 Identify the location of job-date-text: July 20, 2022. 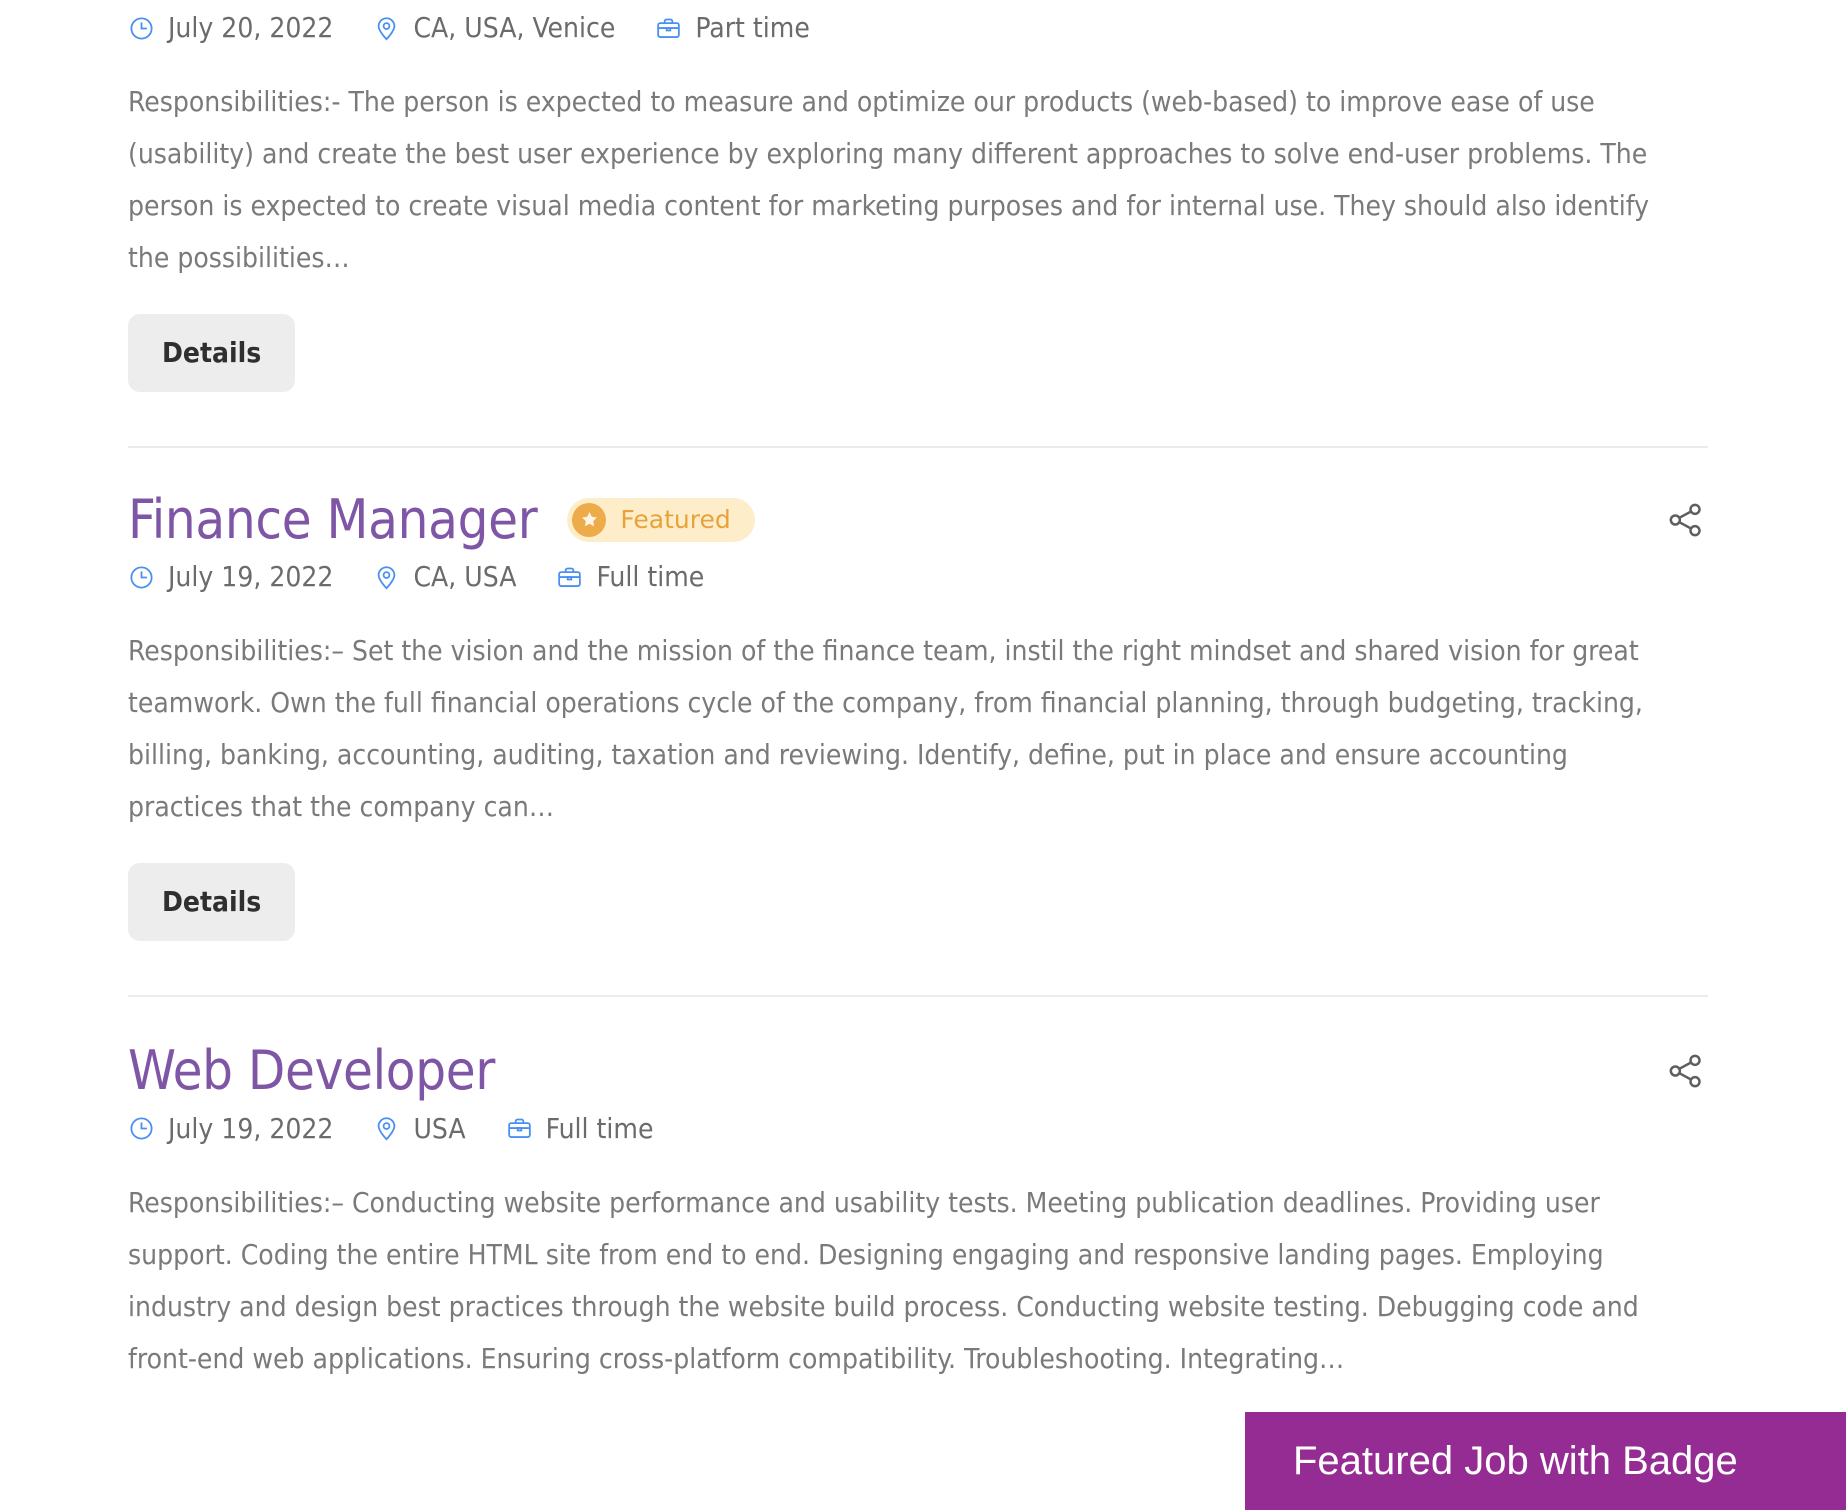
(251, 27).